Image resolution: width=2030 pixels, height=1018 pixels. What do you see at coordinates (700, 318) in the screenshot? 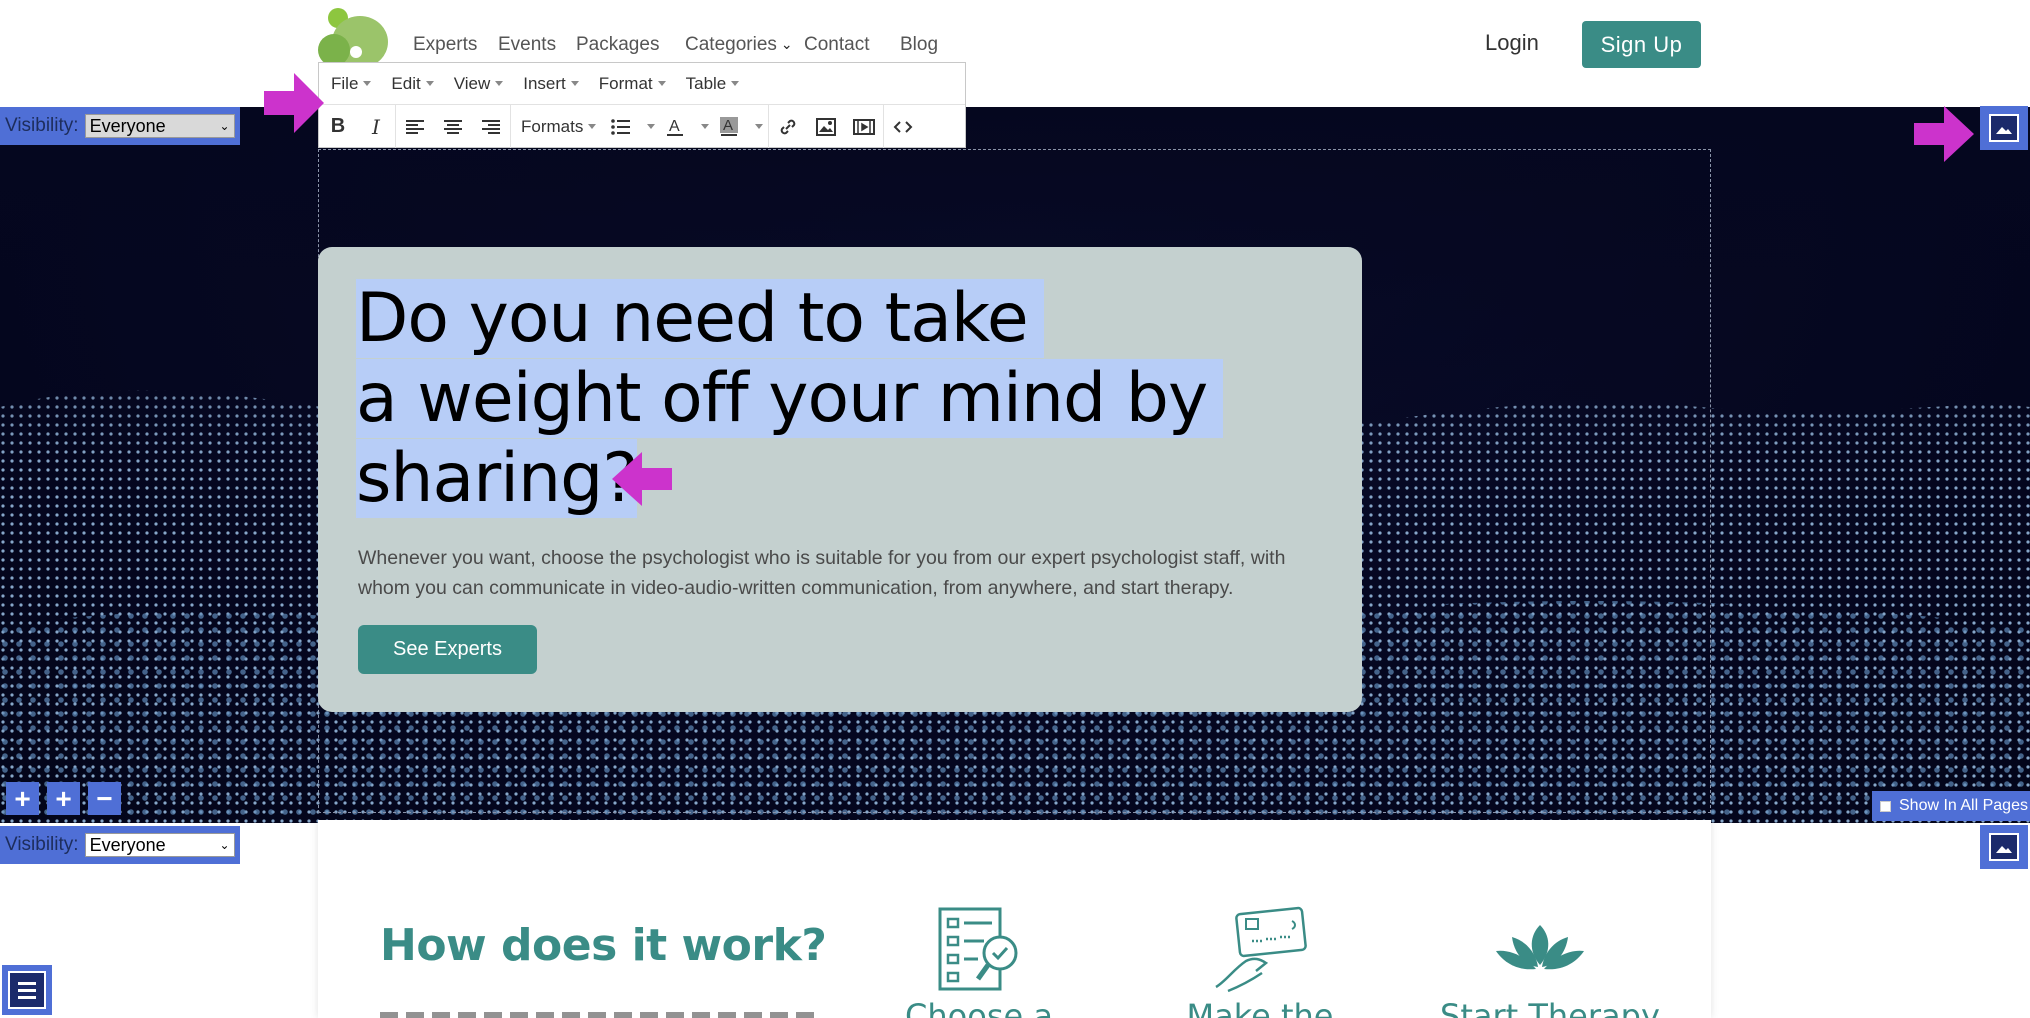
I see `headline-line-1: Do you need to take` at bounding box center [700, 318].